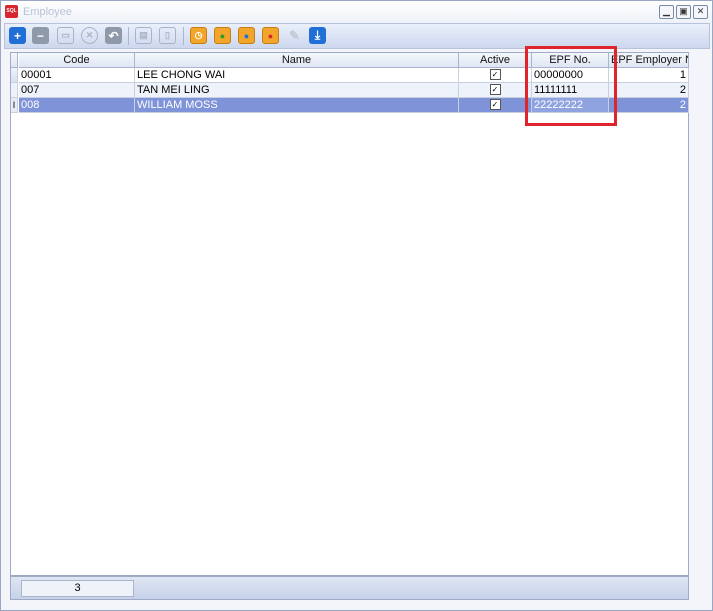  I want to click on printer-icon: ▤, so click(143, 35).